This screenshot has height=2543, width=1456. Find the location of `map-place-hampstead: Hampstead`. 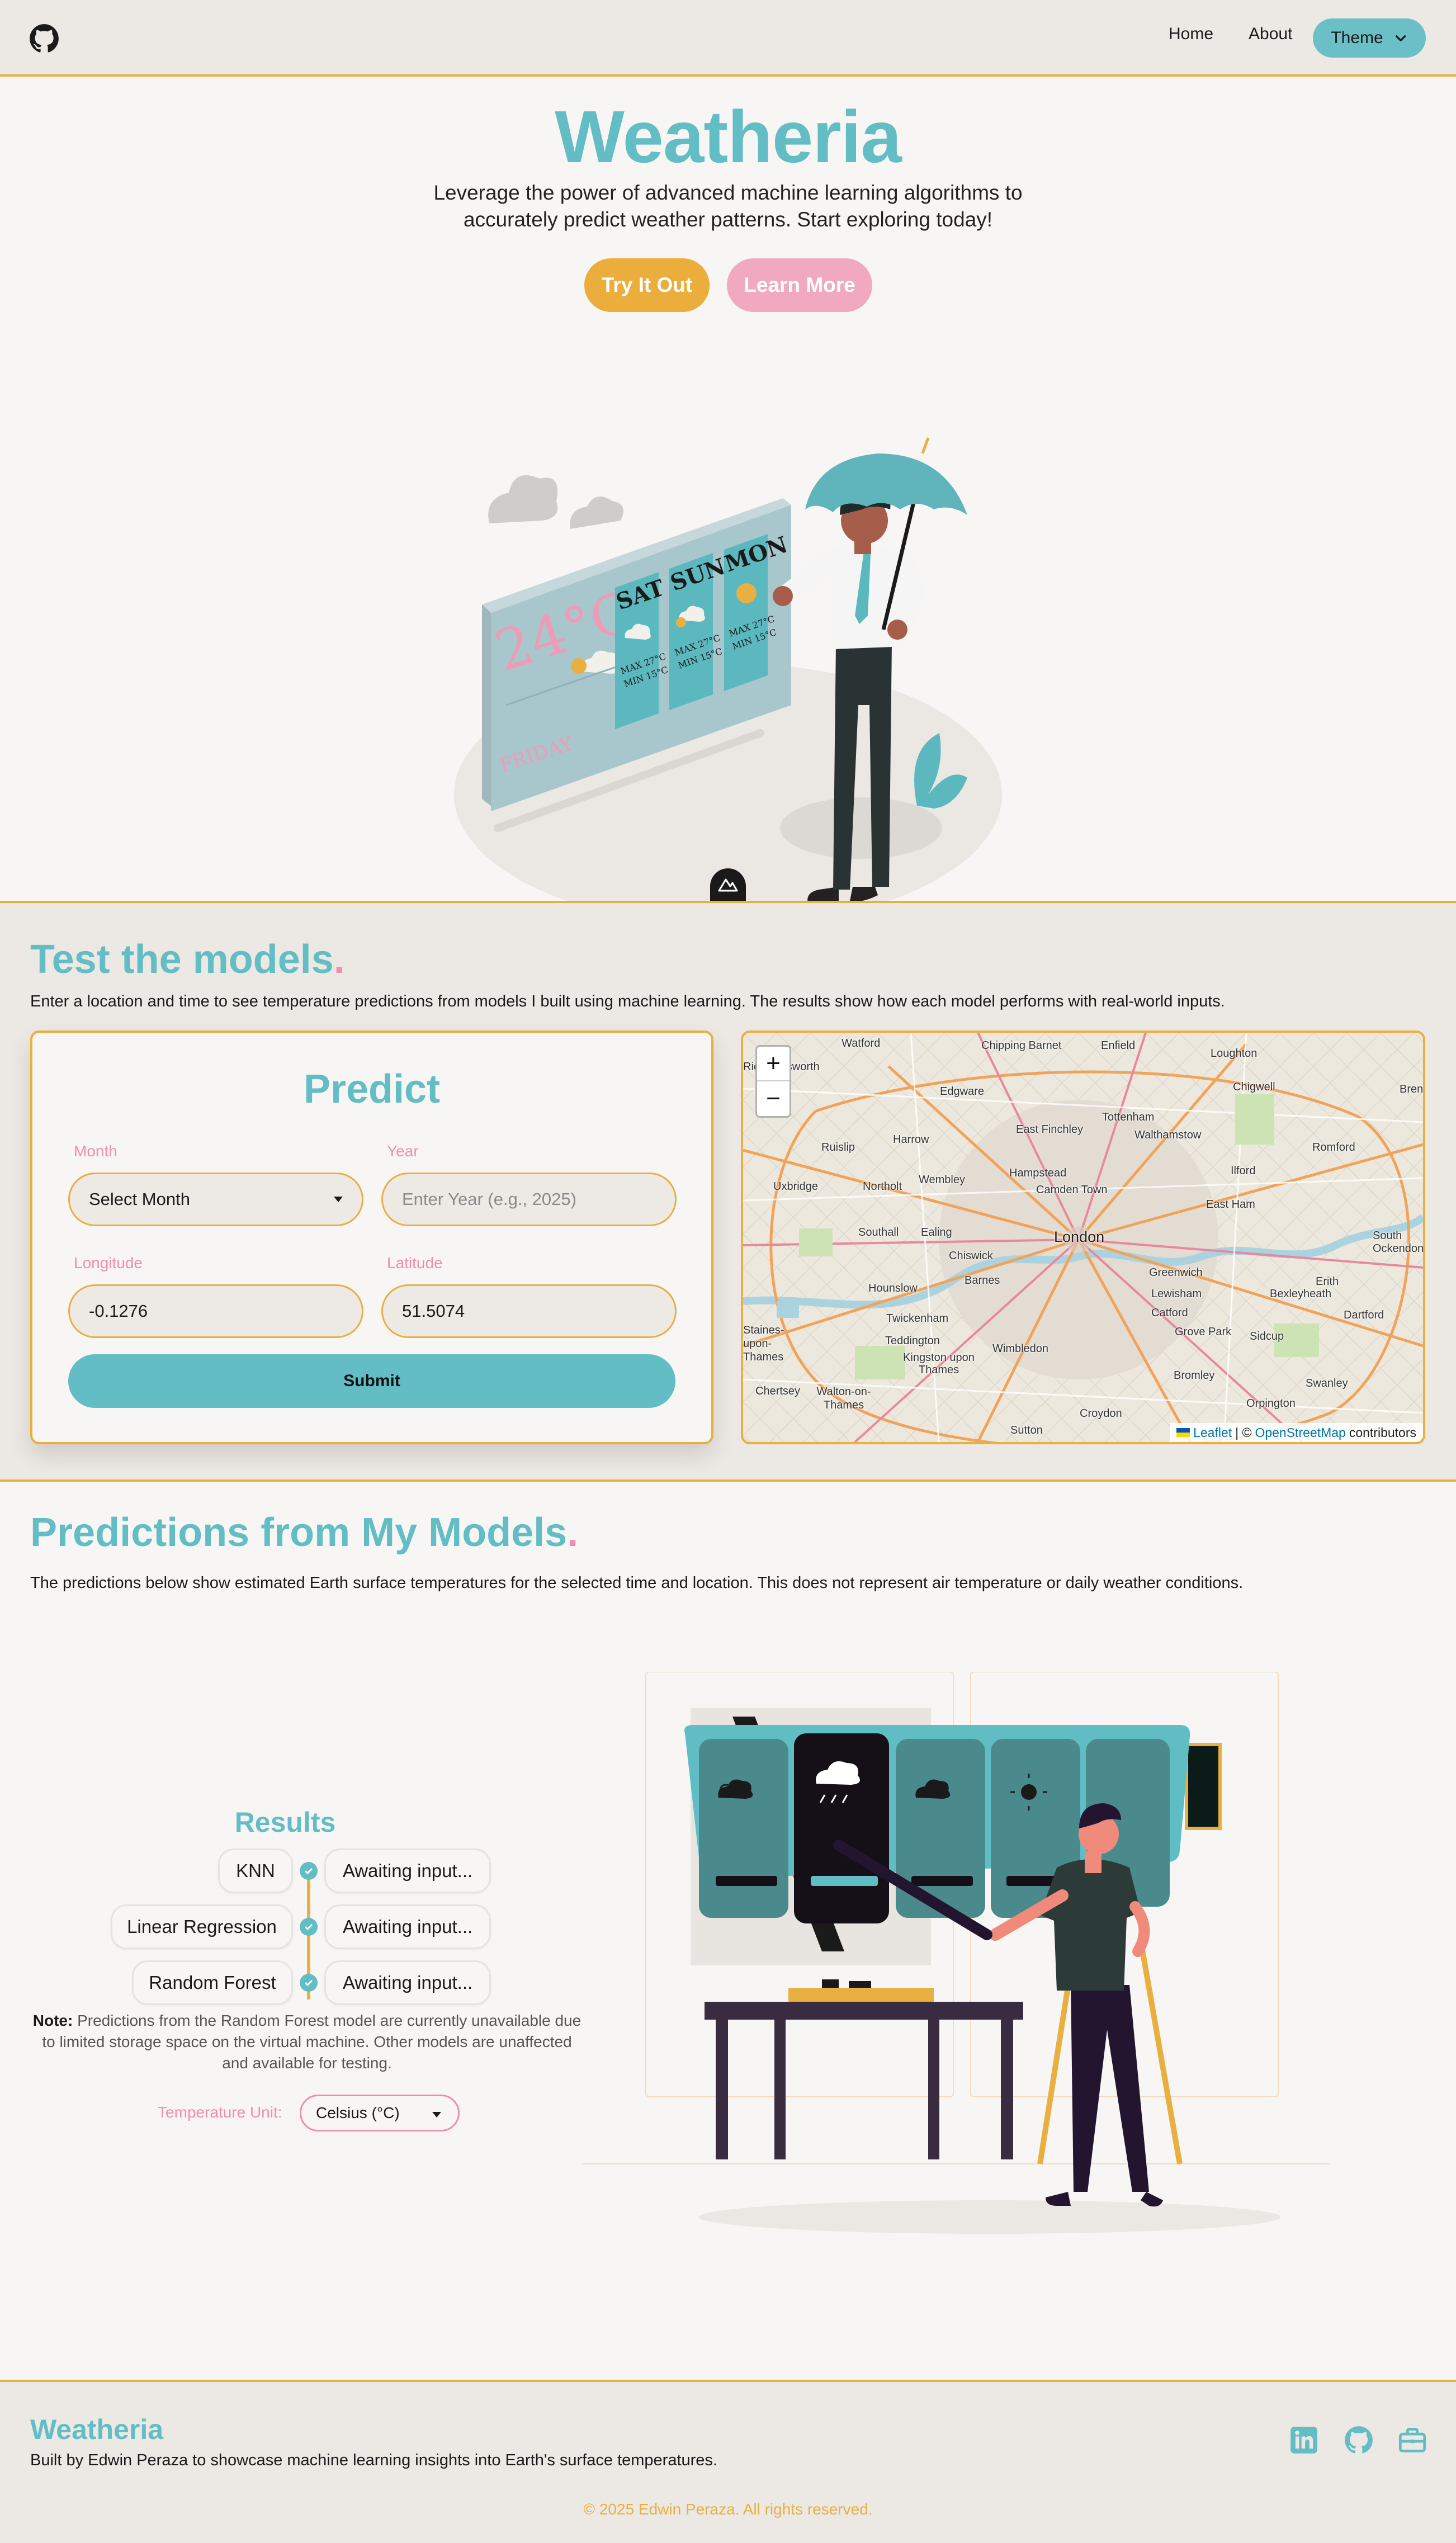

map-place-hampstead: Hampstead is located at coordinates (1038, 1173).